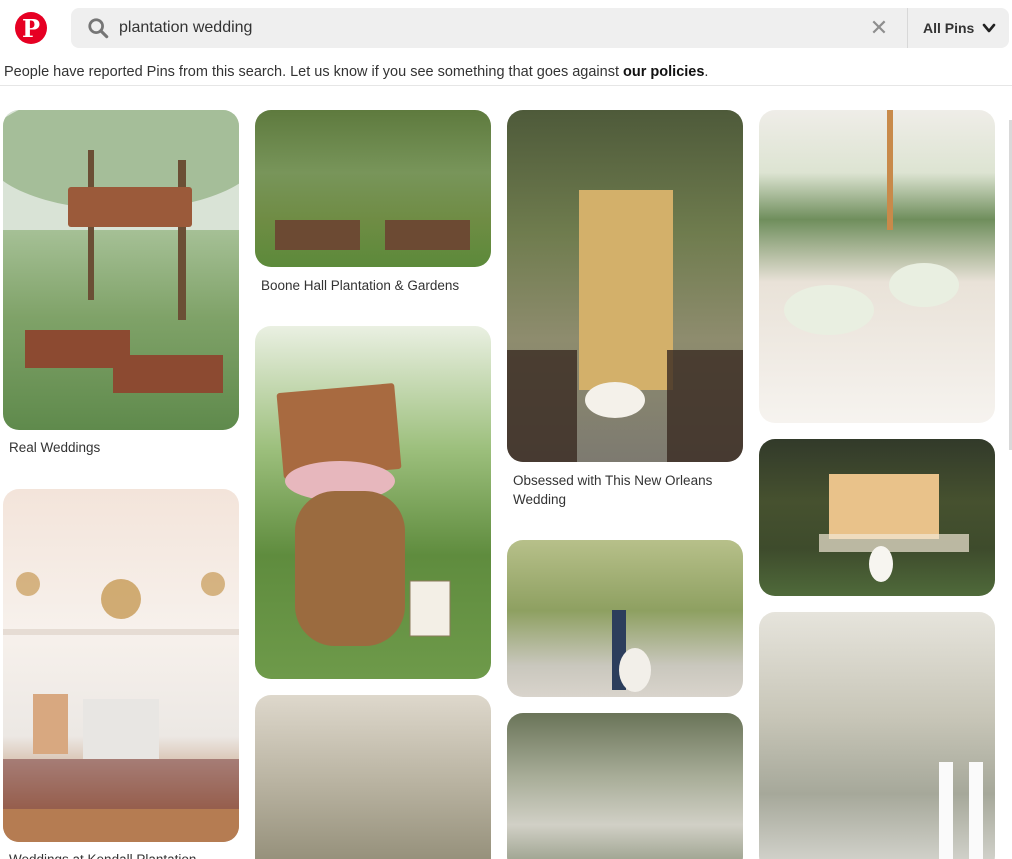 The height and width of the screenshot is (859, 1012). I want to click on pin-caption: Real Weddings, so click(124, 447).